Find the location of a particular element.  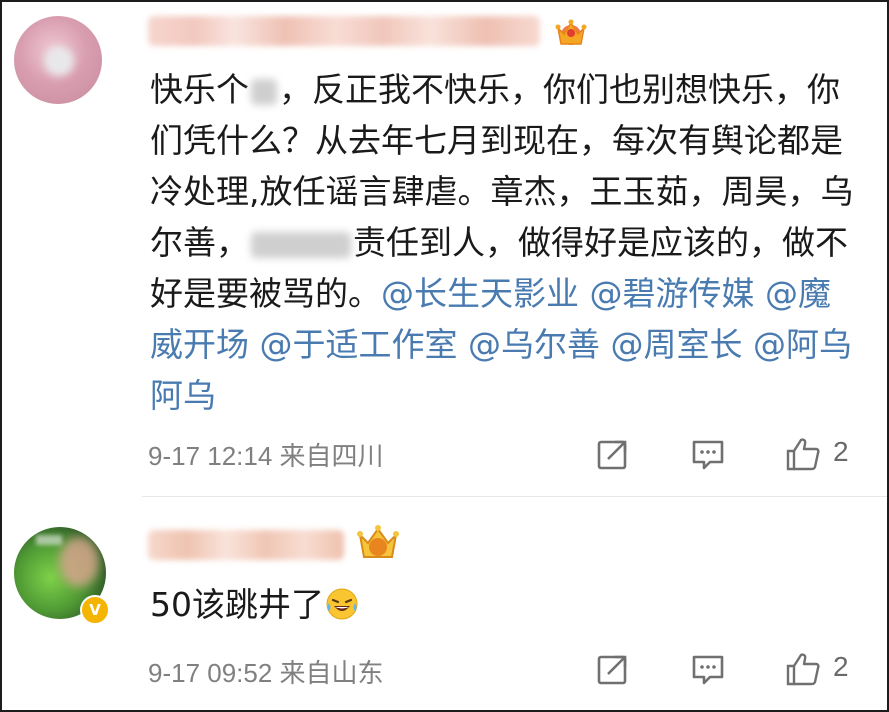

mention-link: @长生天影业 is located at coordinates (485, 293).